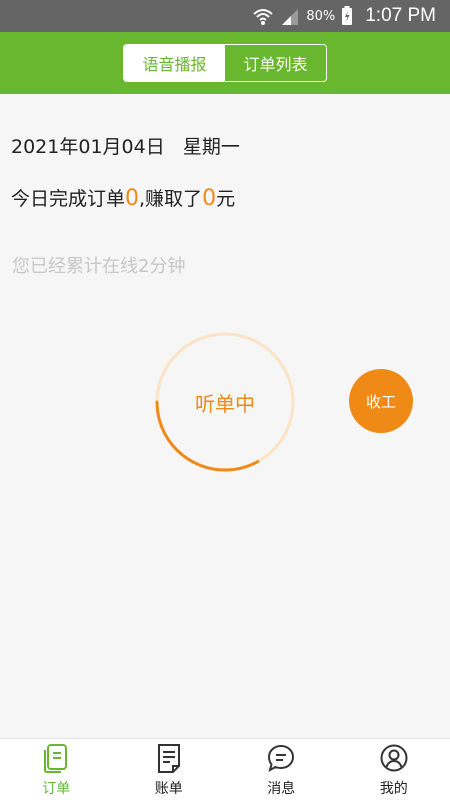 The height and width of the screenshot is (800, 450). Describe the element at coordinates (393, 789) in the screenshot. I see `tab-profile-label: 我的` at that location.